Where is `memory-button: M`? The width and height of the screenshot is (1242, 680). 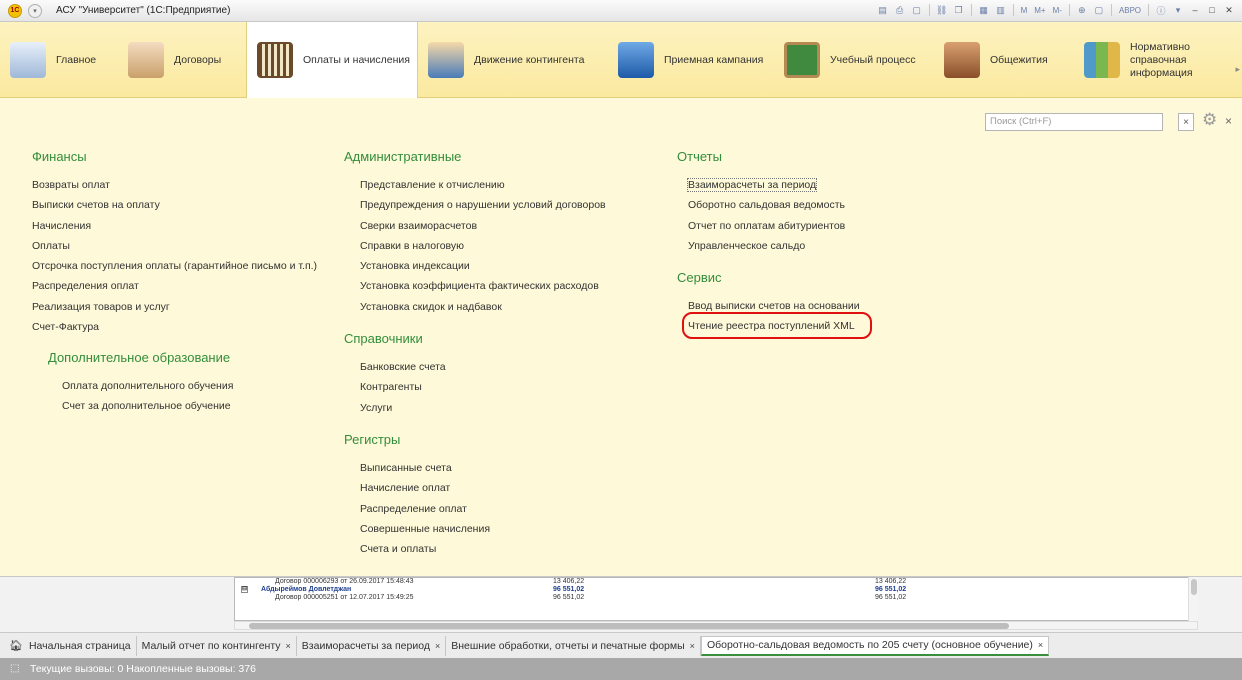 memory-button: M is located at coordinates (1024, 10).